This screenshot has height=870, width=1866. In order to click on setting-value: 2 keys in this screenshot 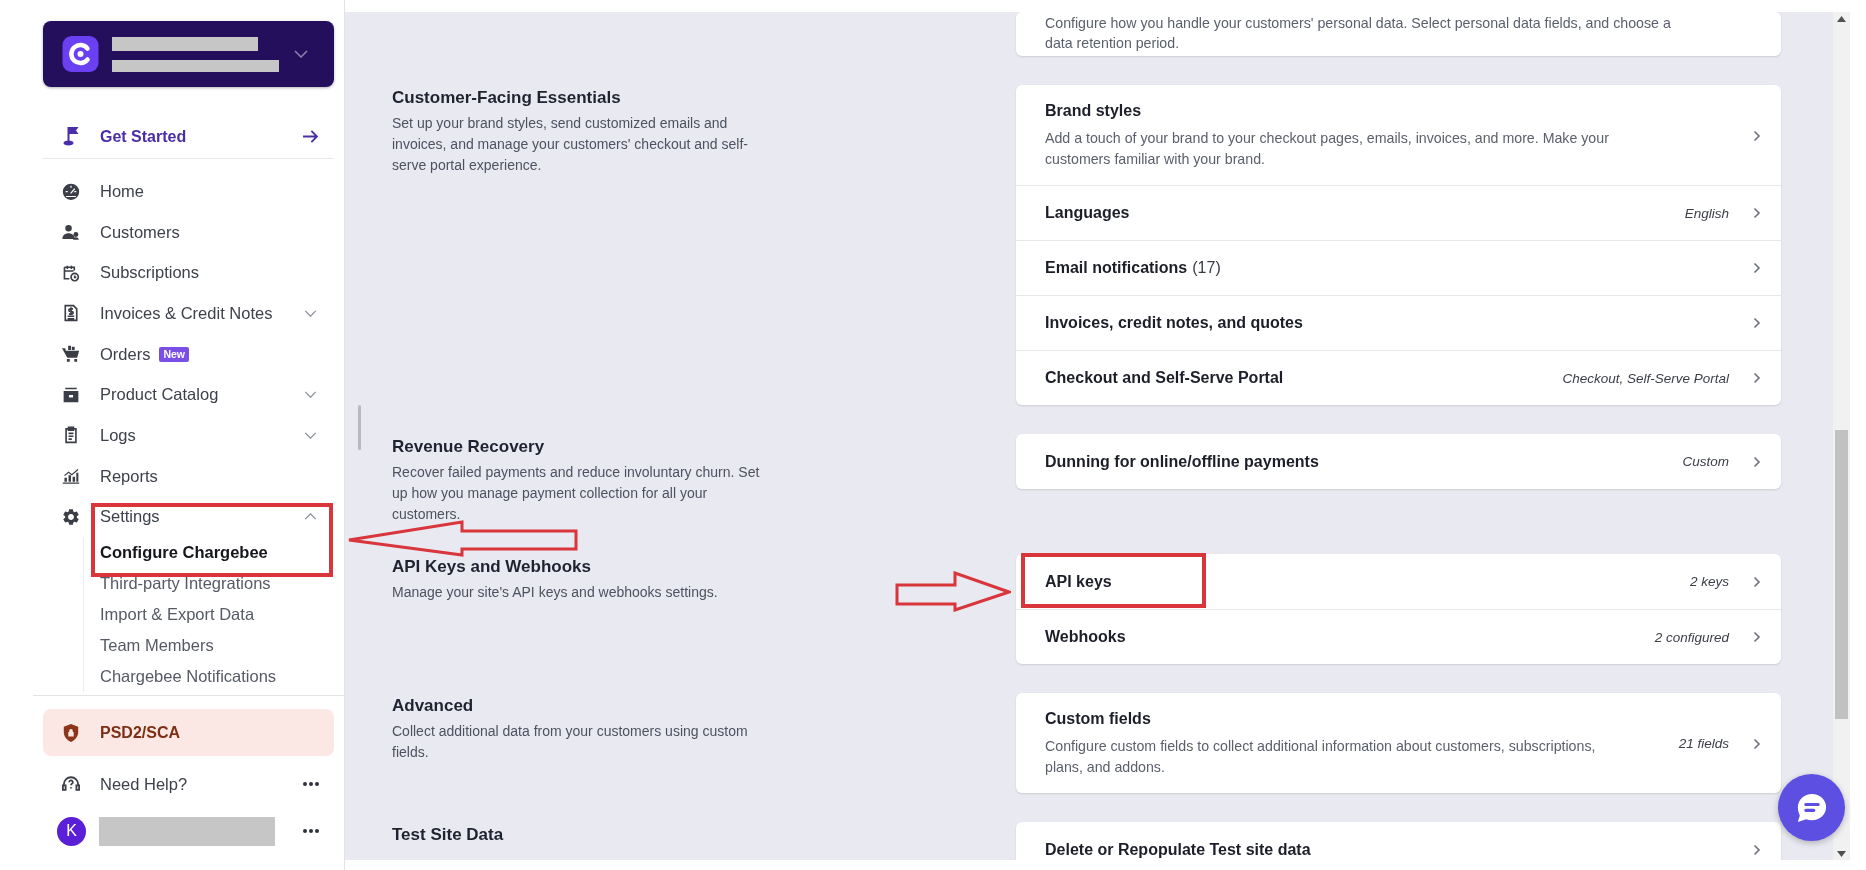, I will do `click(1709, 581)`.